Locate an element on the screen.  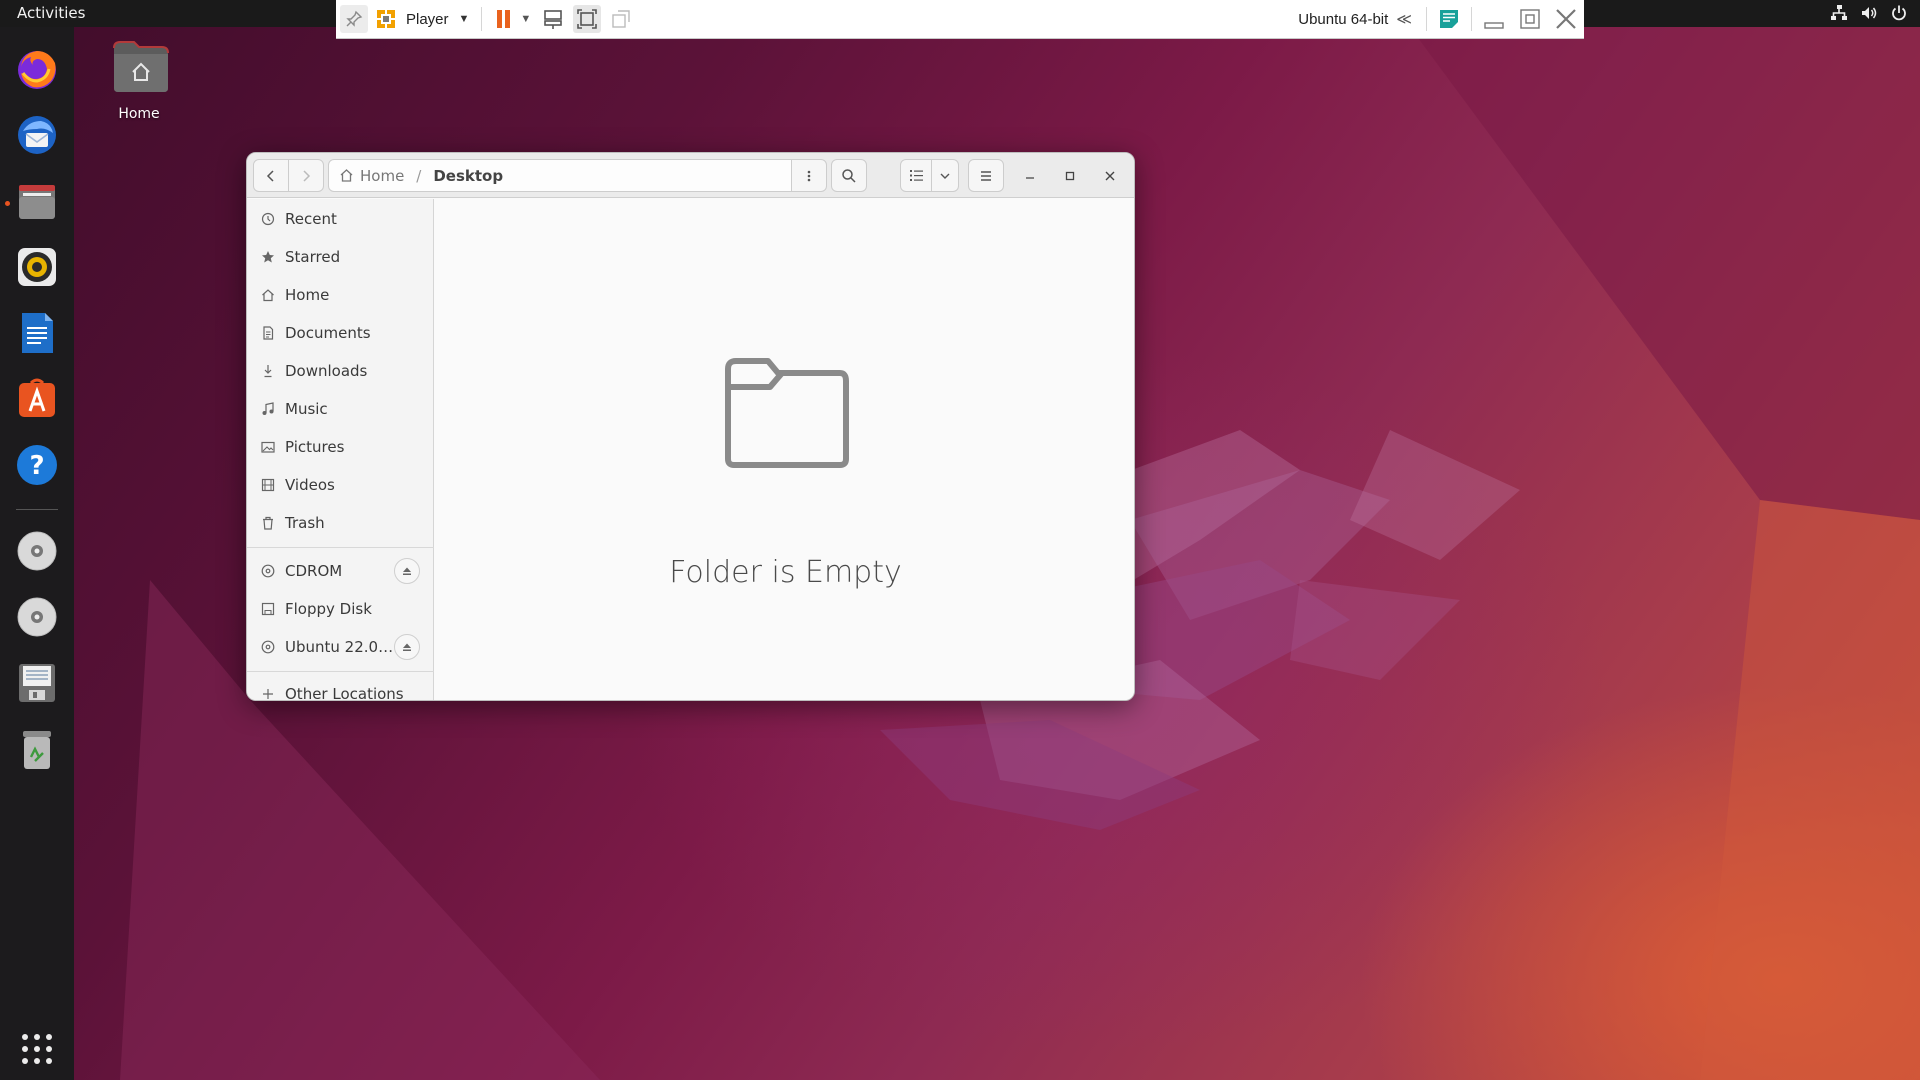
show-applications-icon is located at coordinates (37, 1049).